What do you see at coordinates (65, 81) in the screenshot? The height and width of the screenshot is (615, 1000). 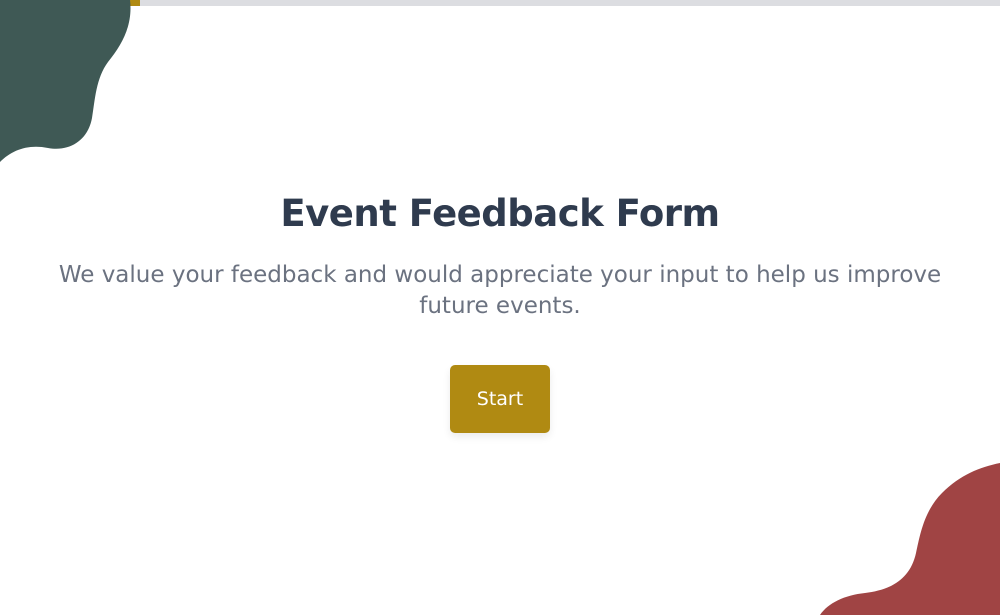 I see `decorative-blob-top-left` at bounding box center [65, 81].